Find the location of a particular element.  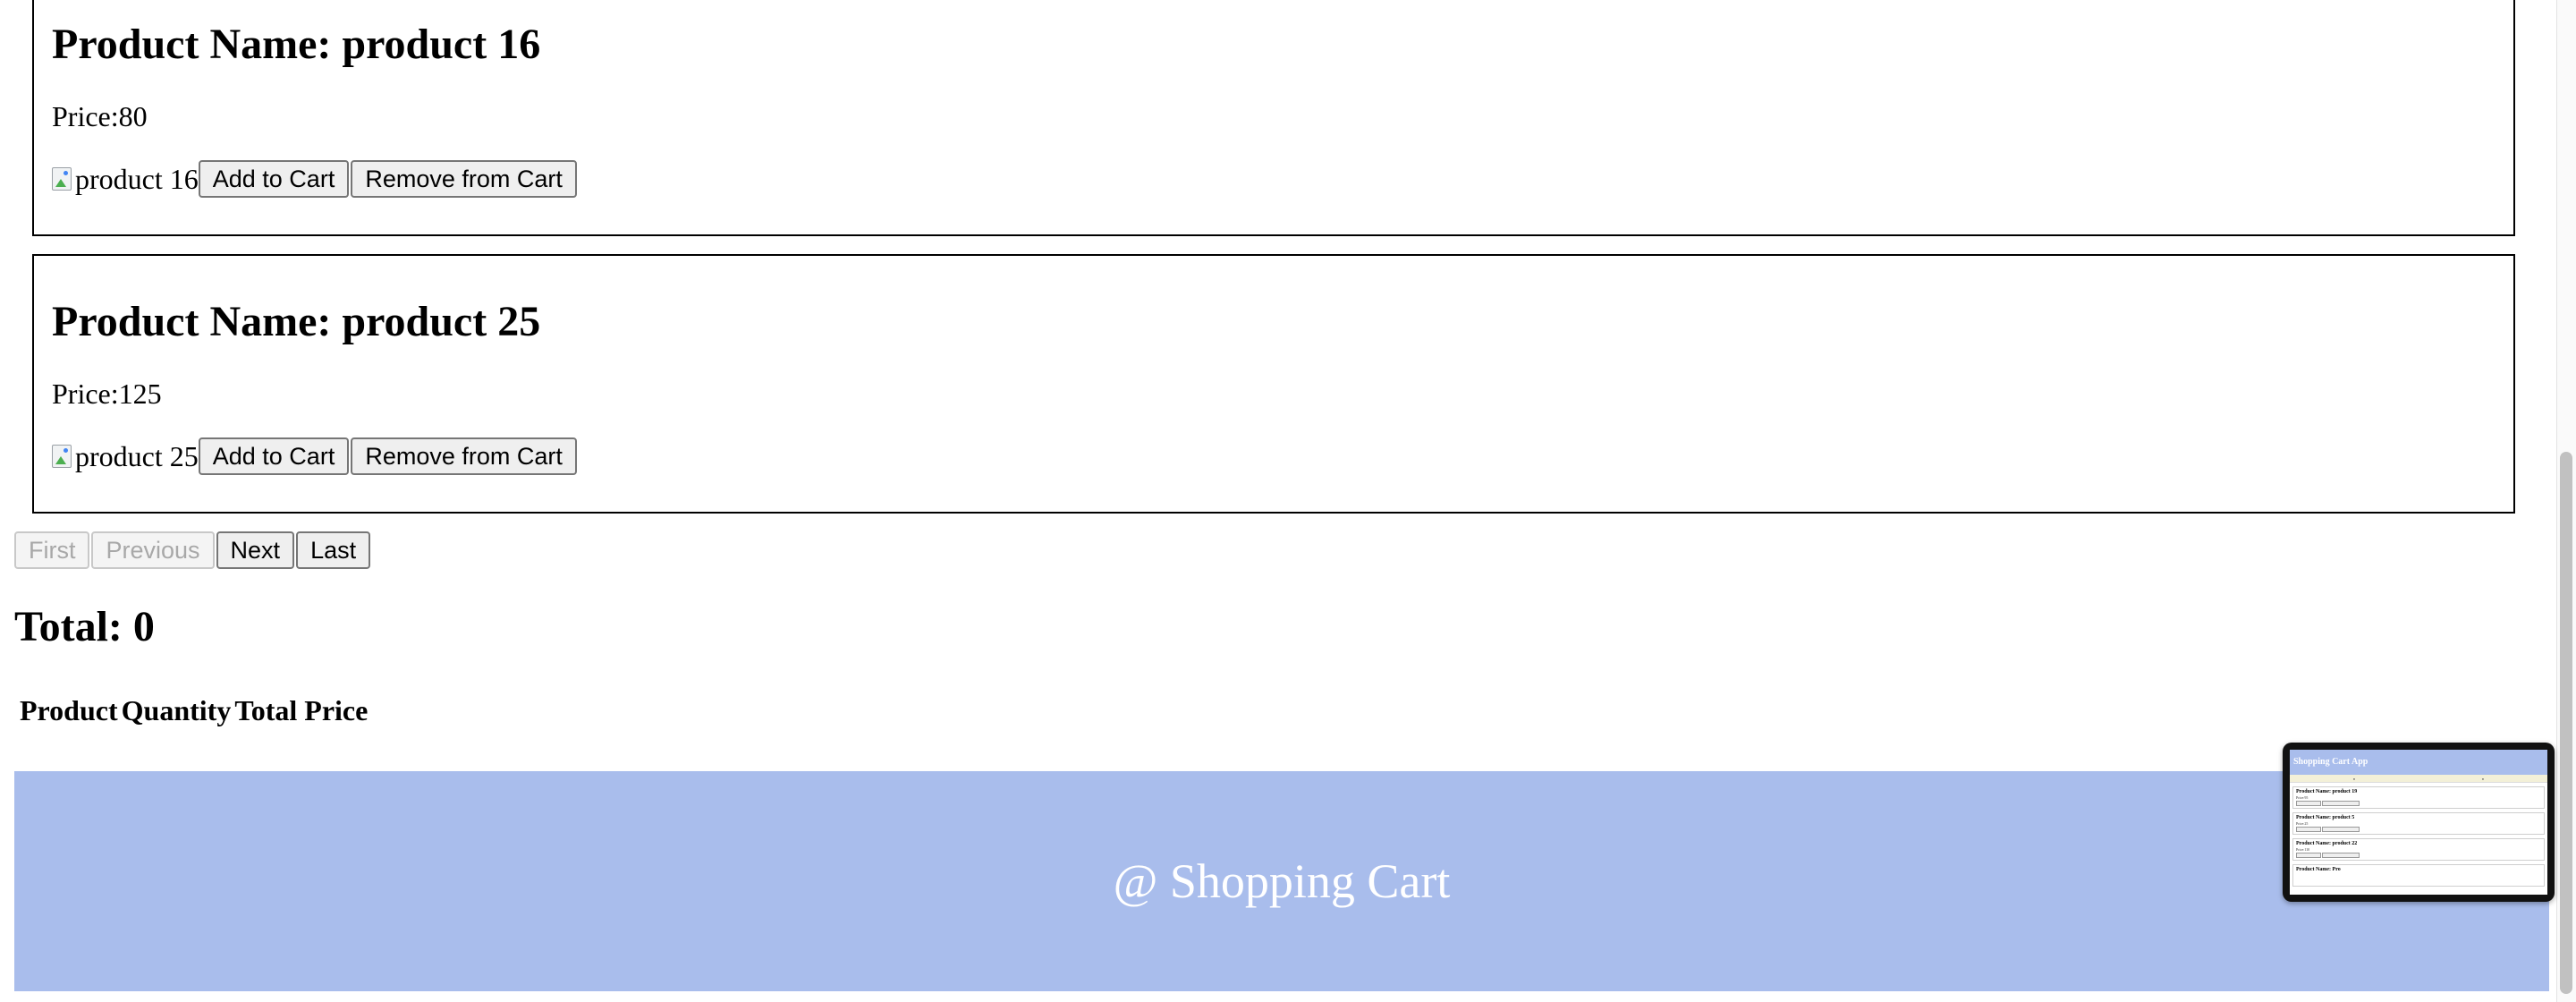

preview-card-title: Product Name: product 5 is located at coordinates (2325, 817).